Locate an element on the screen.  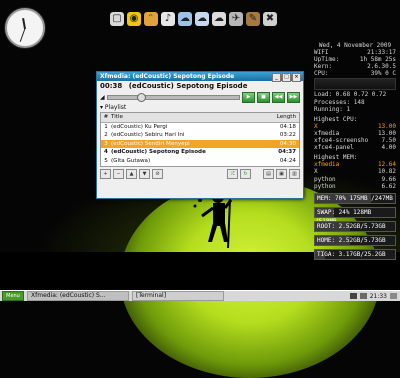
conky-stat-value: 39% 0 C is located at coordinates (383, 74).